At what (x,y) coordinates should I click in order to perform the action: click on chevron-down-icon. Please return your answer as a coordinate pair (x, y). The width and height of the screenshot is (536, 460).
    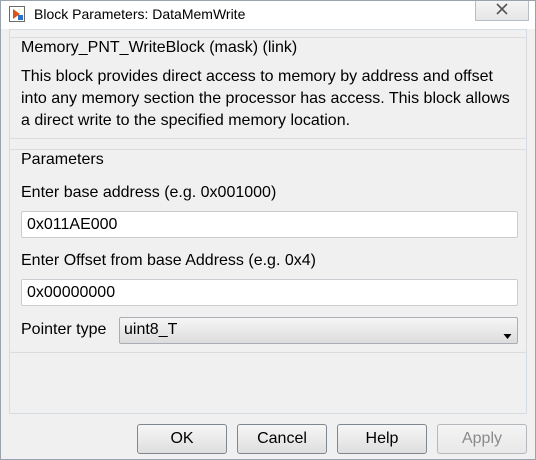
    Looking at the image, I should click on (507, 333).